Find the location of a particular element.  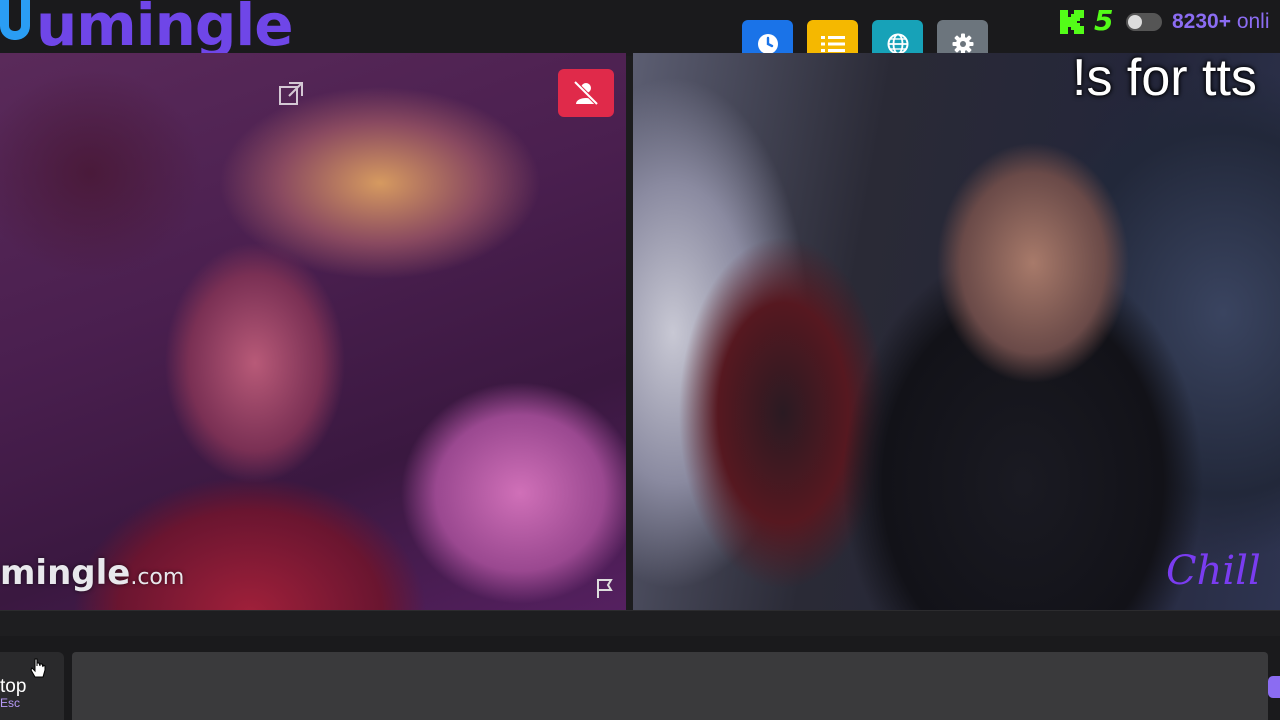

logo-mark-icon is located at coordinates (15, 20).